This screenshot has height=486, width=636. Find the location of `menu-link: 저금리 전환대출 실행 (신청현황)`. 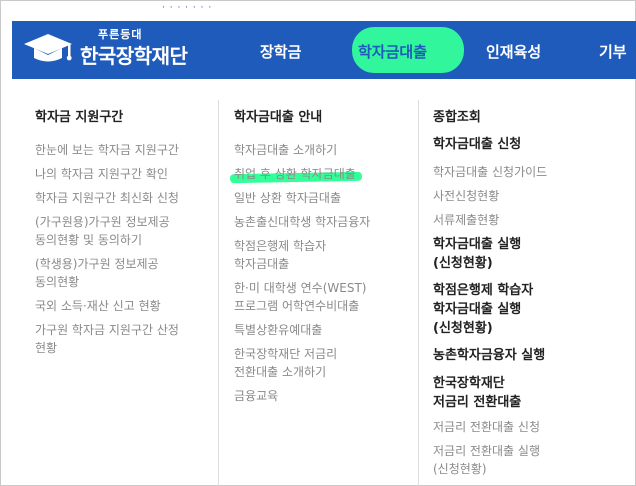

menu-link: 저금리 전환대출 실행 (신청현황) is located at coordinates (490, 460).